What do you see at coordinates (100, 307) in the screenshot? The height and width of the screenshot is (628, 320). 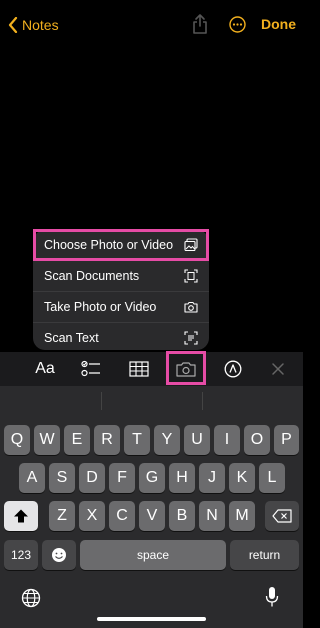 I see `menu-item-label: Take Photo or Video` at bounding box center [100, 307].